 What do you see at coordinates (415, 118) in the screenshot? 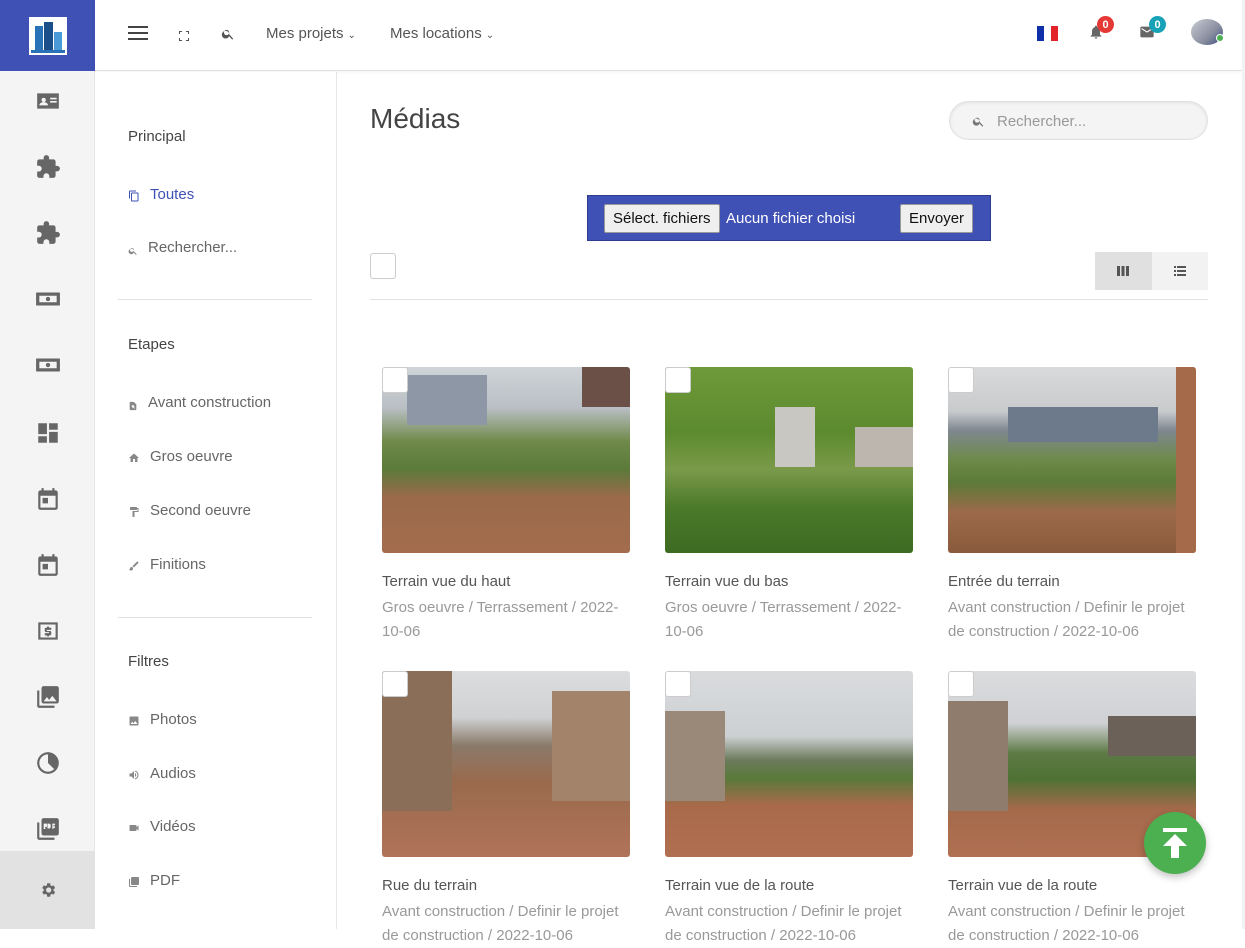
I see `page-title: Médias` at bounding box center [415, 118].